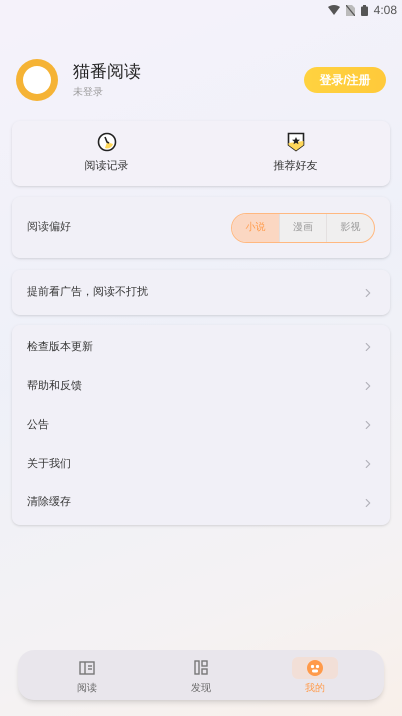 This screenshot has height=716, width=402. What do you see at coordinates (334, 10) in the screenshot?
I see `wifi-icon` at bounding box center [334, 10].